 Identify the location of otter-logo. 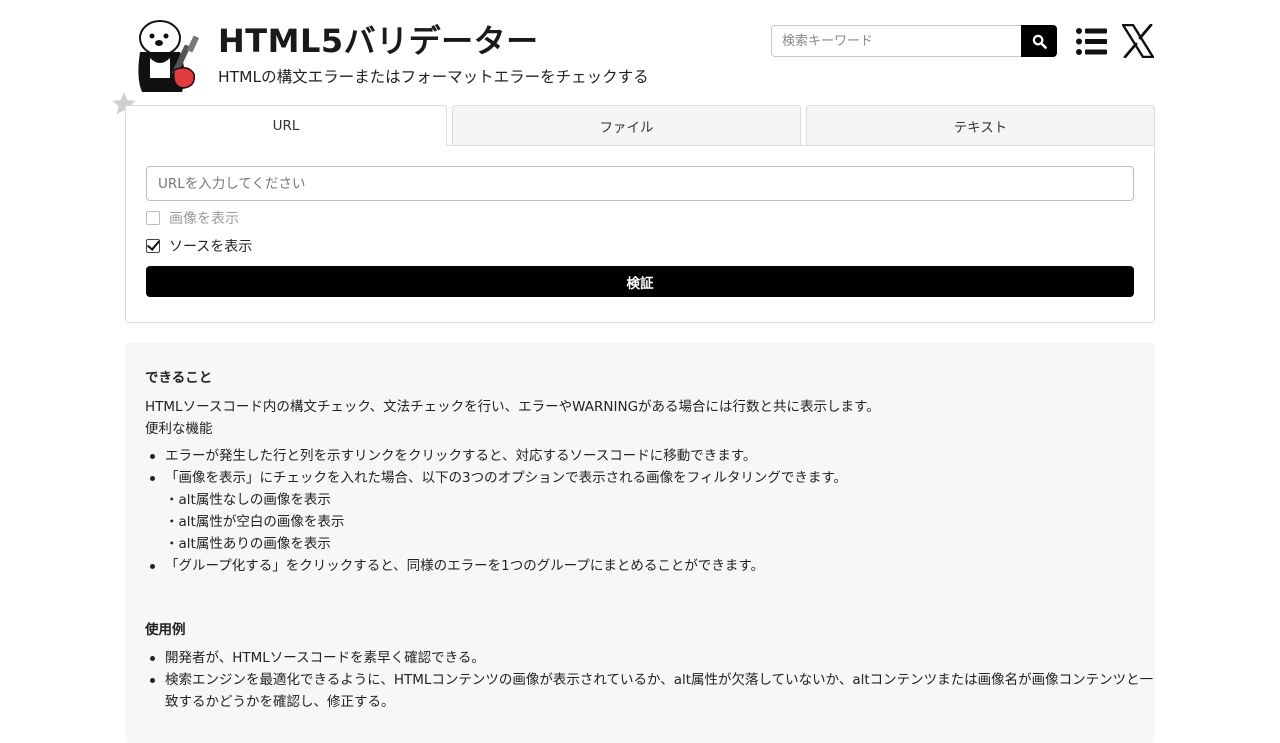
(167, 55).